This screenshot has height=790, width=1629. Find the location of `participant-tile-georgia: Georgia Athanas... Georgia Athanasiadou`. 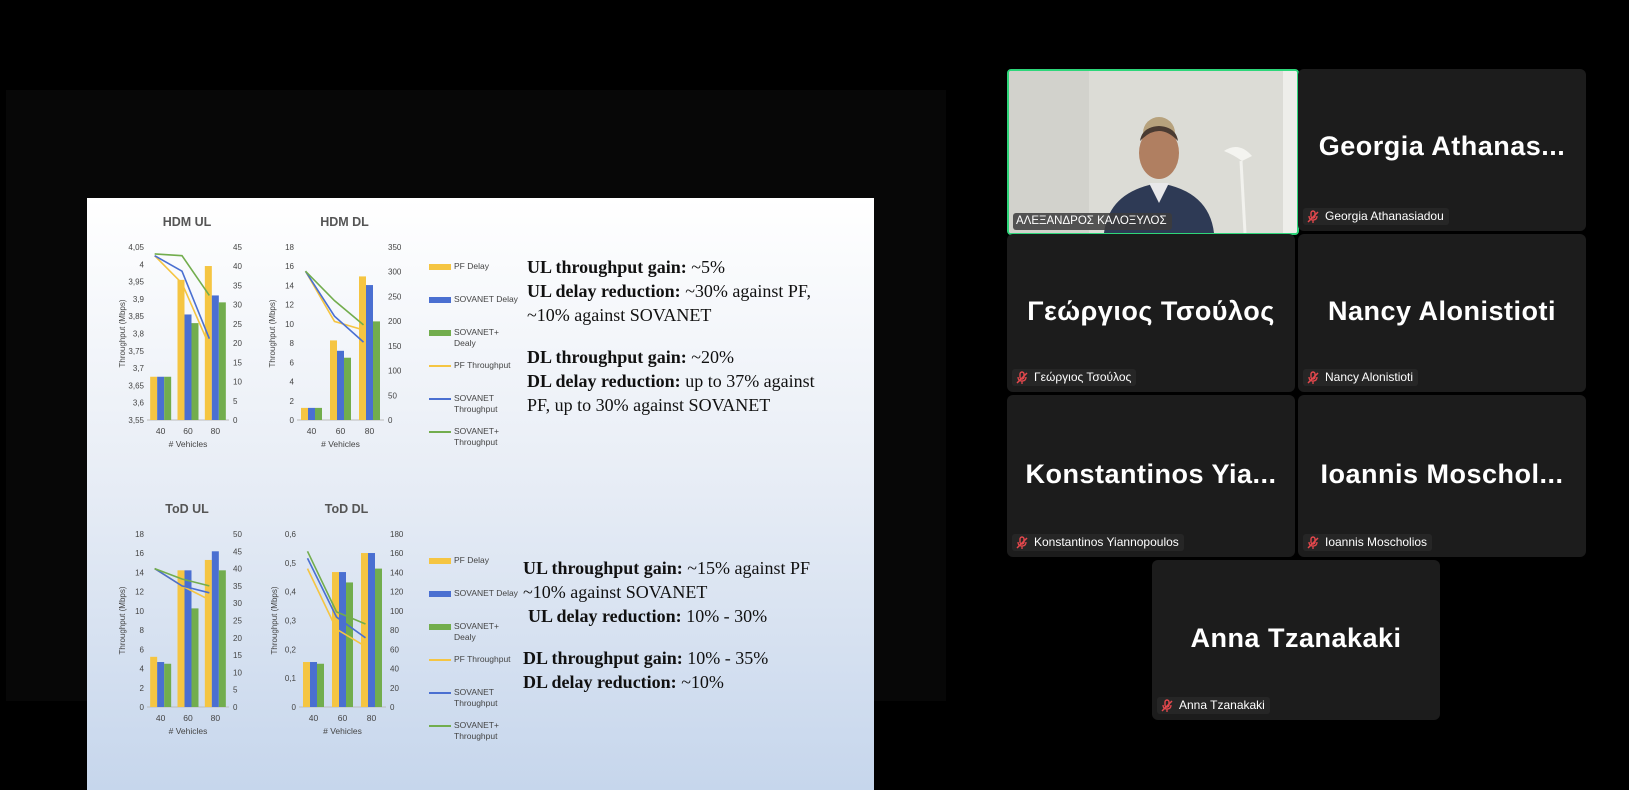

participant-tile-georgia: Georgia Athanas... Georgia Athanasiadou is located at coordinates (1442, 150).